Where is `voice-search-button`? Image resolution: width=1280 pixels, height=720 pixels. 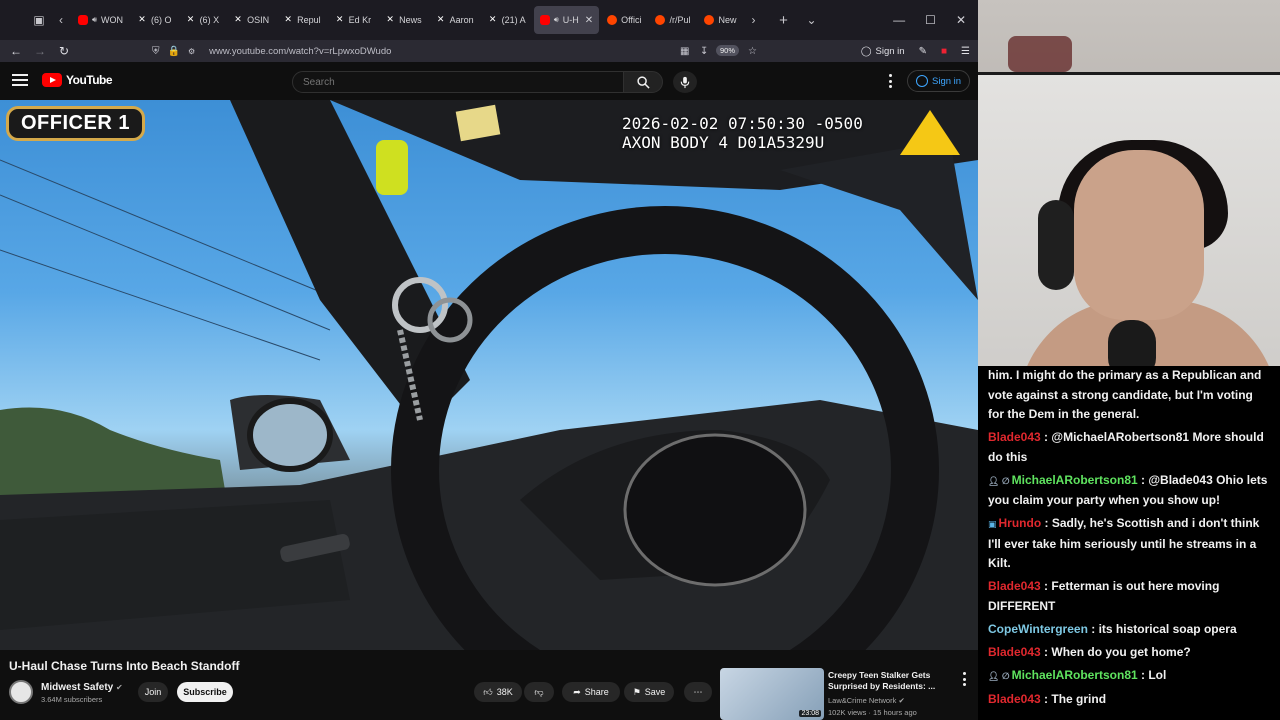 voice-search-button is located at coordinates (685, 82).